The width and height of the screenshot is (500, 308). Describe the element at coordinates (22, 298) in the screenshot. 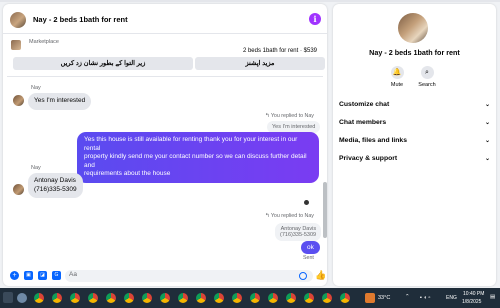

I see `taskbar-app-icon` at that location.